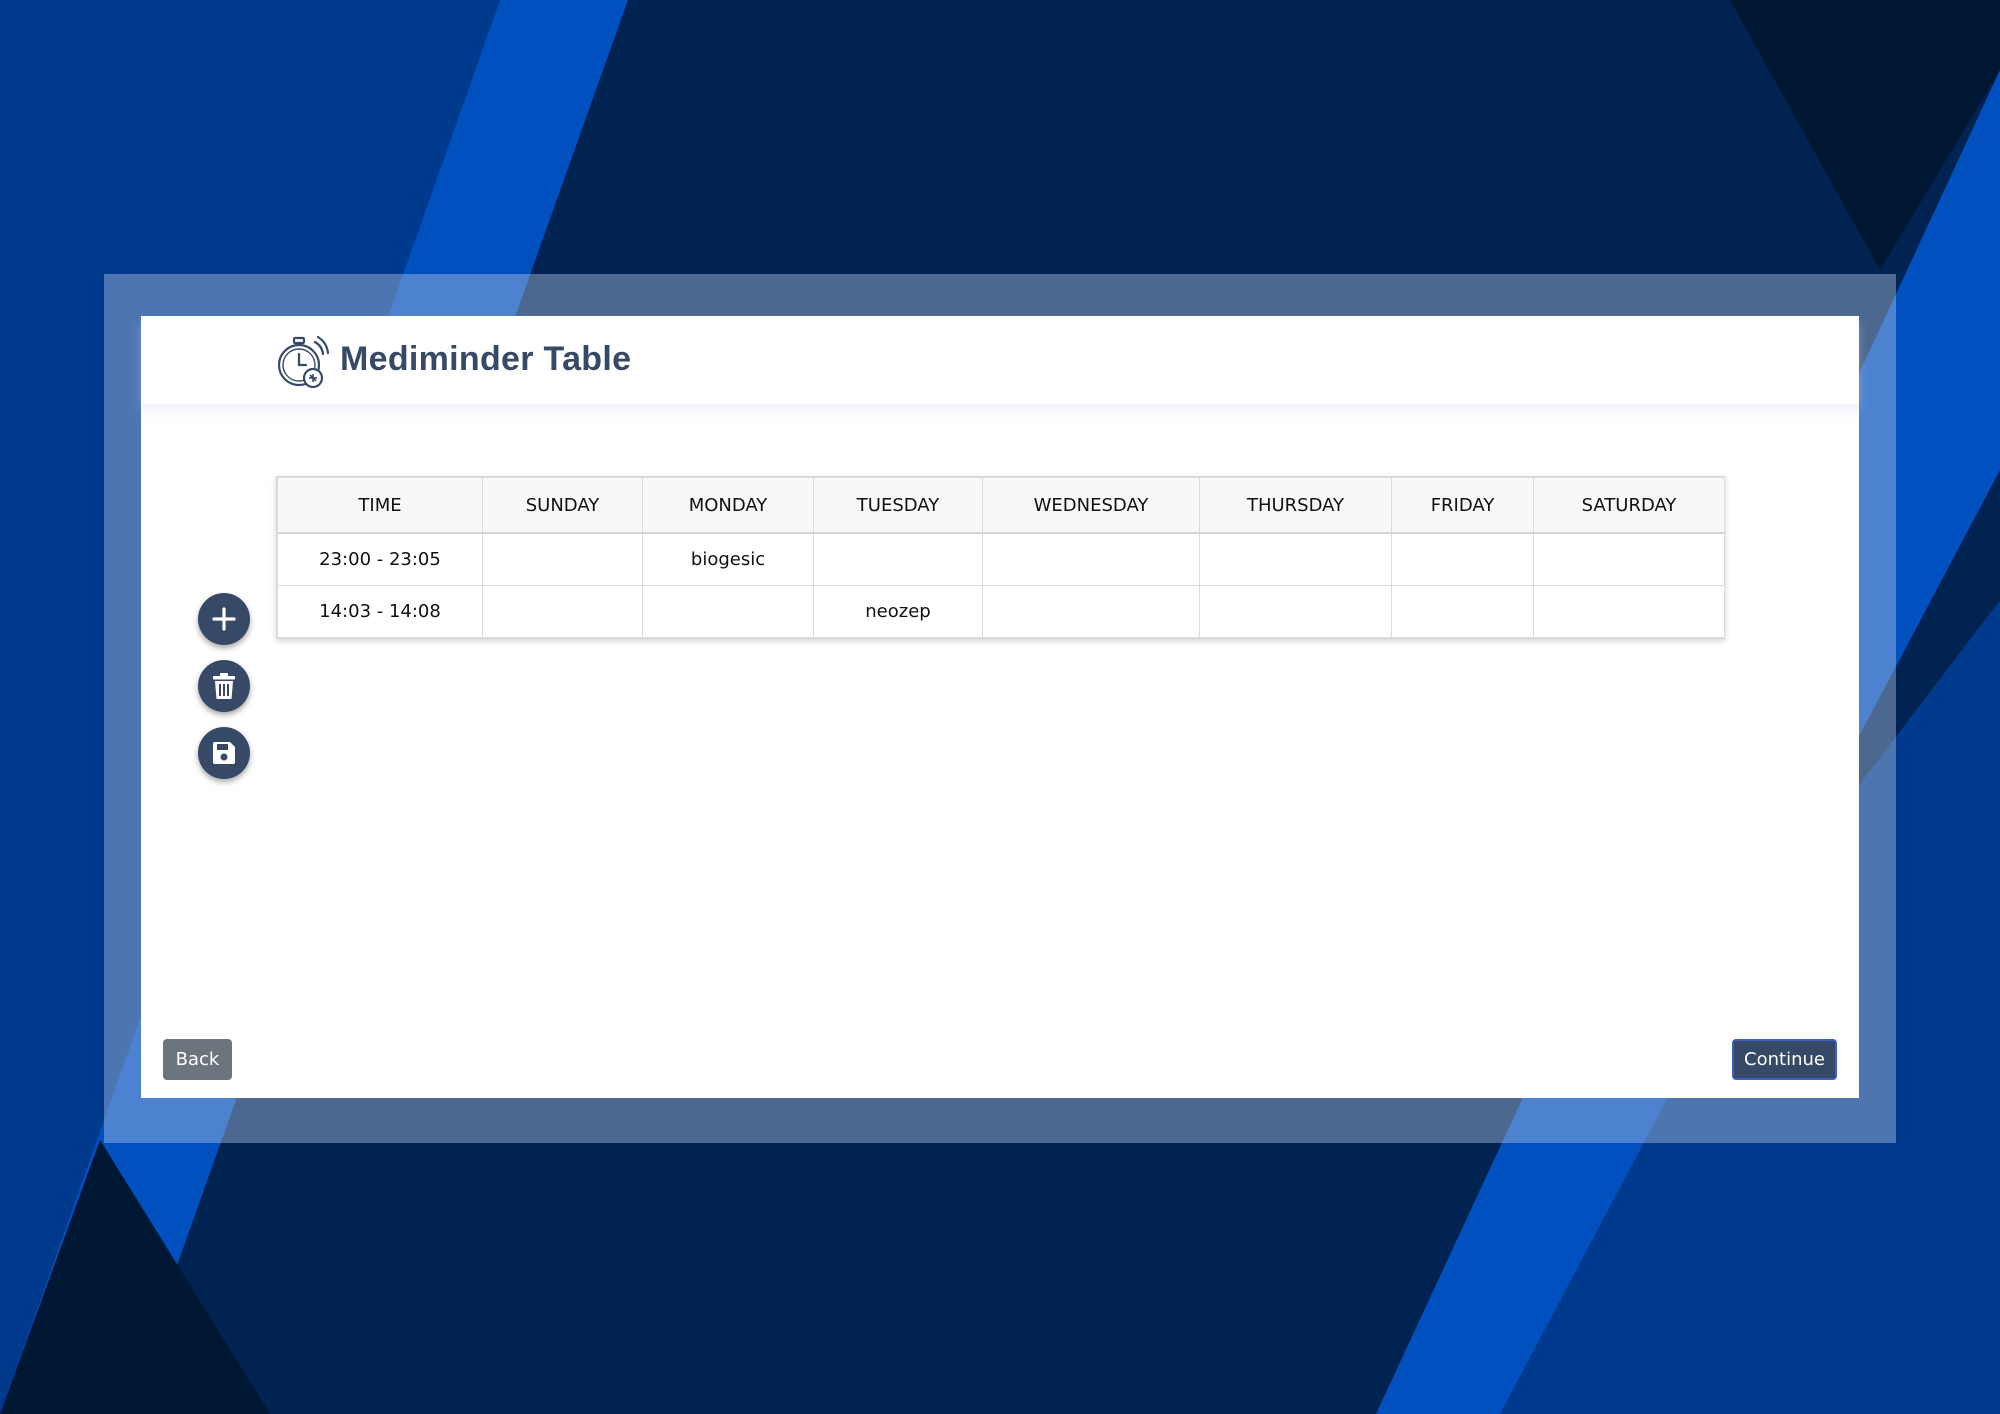  I want to click on schedule-cell: neozep, so click(898, 611).